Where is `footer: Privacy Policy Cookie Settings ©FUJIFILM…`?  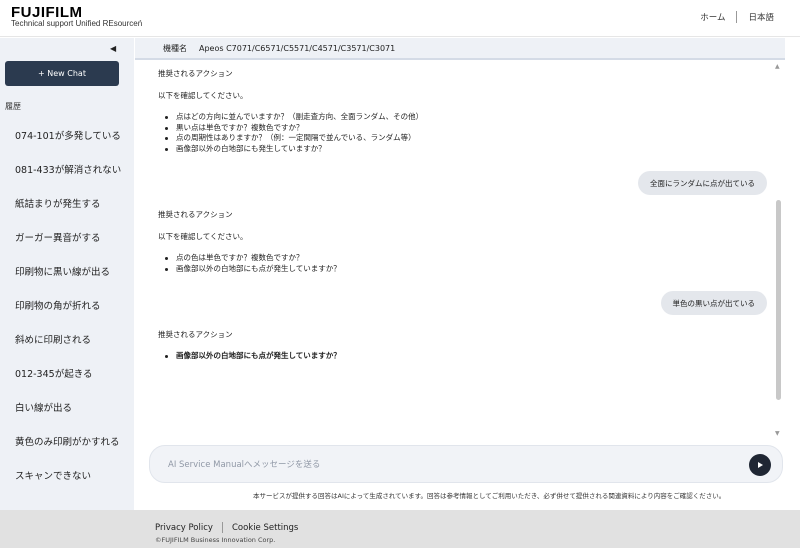
footer: Privacy Policy Cookie Settings ©FUJIFILM… is located at coordinates (400, 529).